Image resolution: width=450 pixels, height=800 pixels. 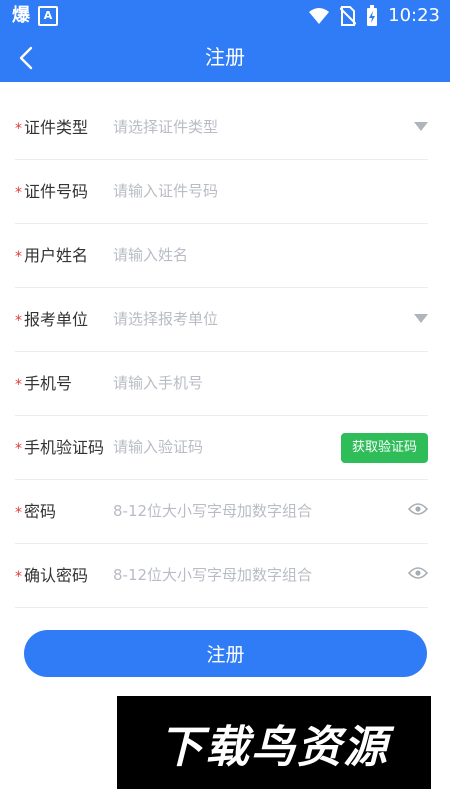 I want to click on confirm-password-label: * 确认密码, so click(x=51, y=575).